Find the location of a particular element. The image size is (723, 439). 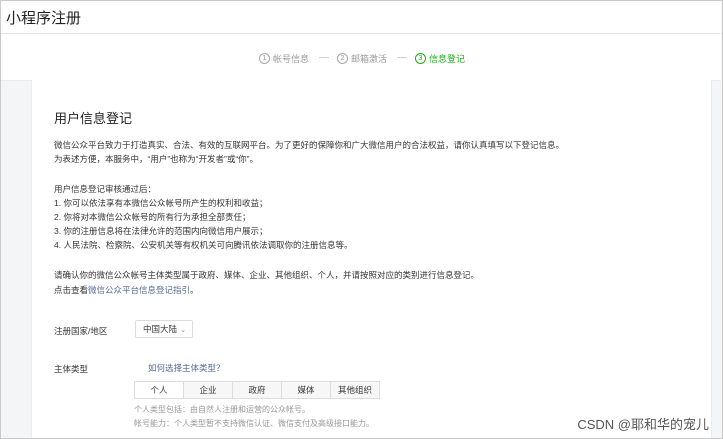

tab-personal: 个人 is located at coordinates (159, 390).